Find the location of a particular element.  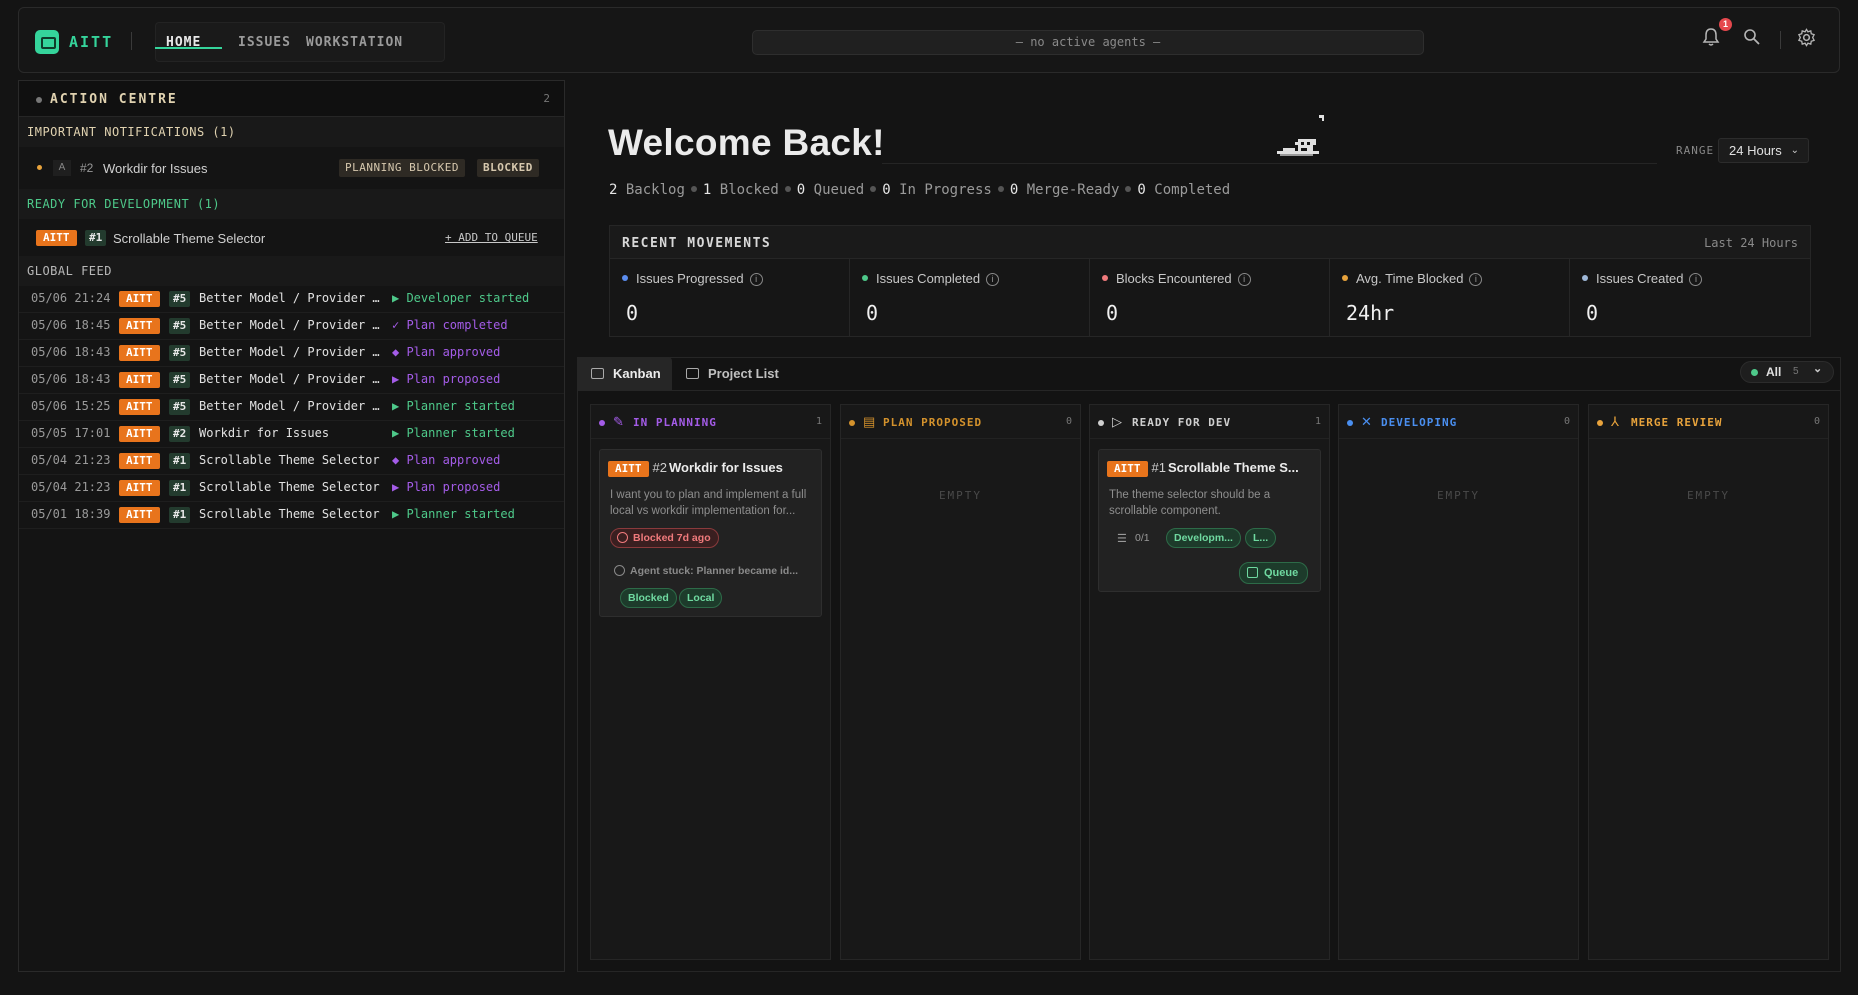

stat-card: Blocks Encountered i 0 is located at coordinates (1210, 298).